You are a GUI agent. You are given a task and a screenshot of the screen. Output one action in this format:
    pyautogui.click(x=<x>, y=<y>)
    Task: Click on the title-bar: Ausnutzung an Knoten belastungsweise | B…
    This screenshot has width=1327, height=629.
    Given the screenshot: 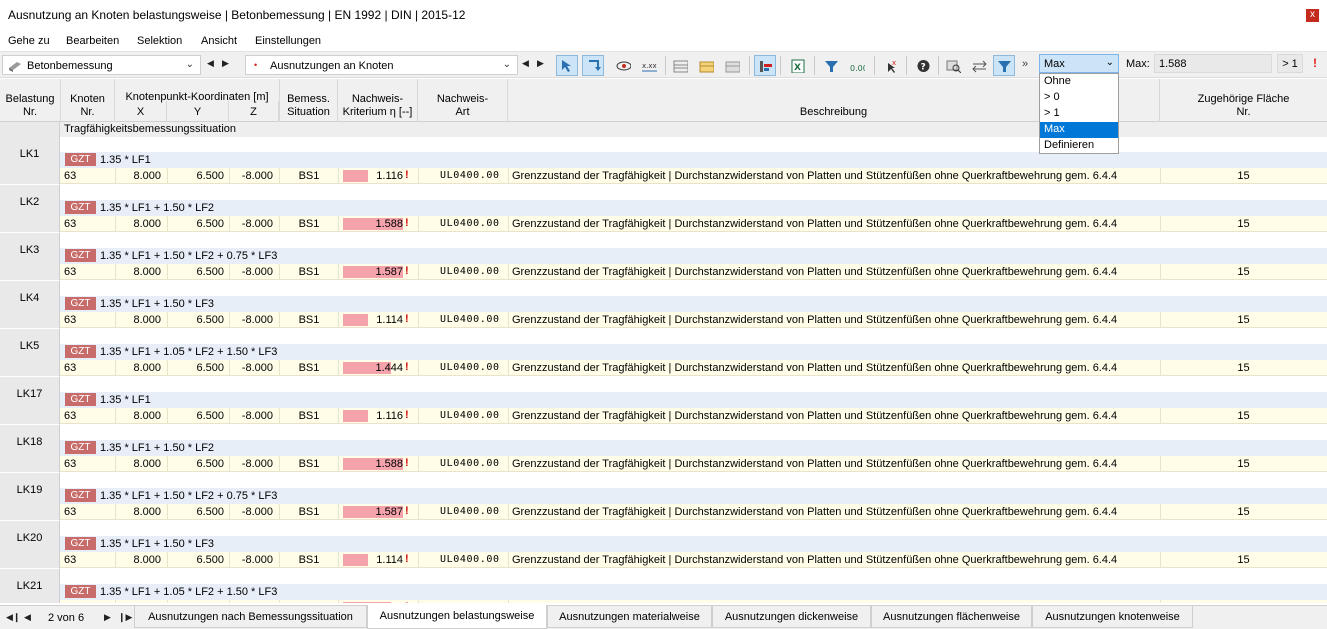 What is the action you would take?
    pyautogui.click(x=663, y=16)
    